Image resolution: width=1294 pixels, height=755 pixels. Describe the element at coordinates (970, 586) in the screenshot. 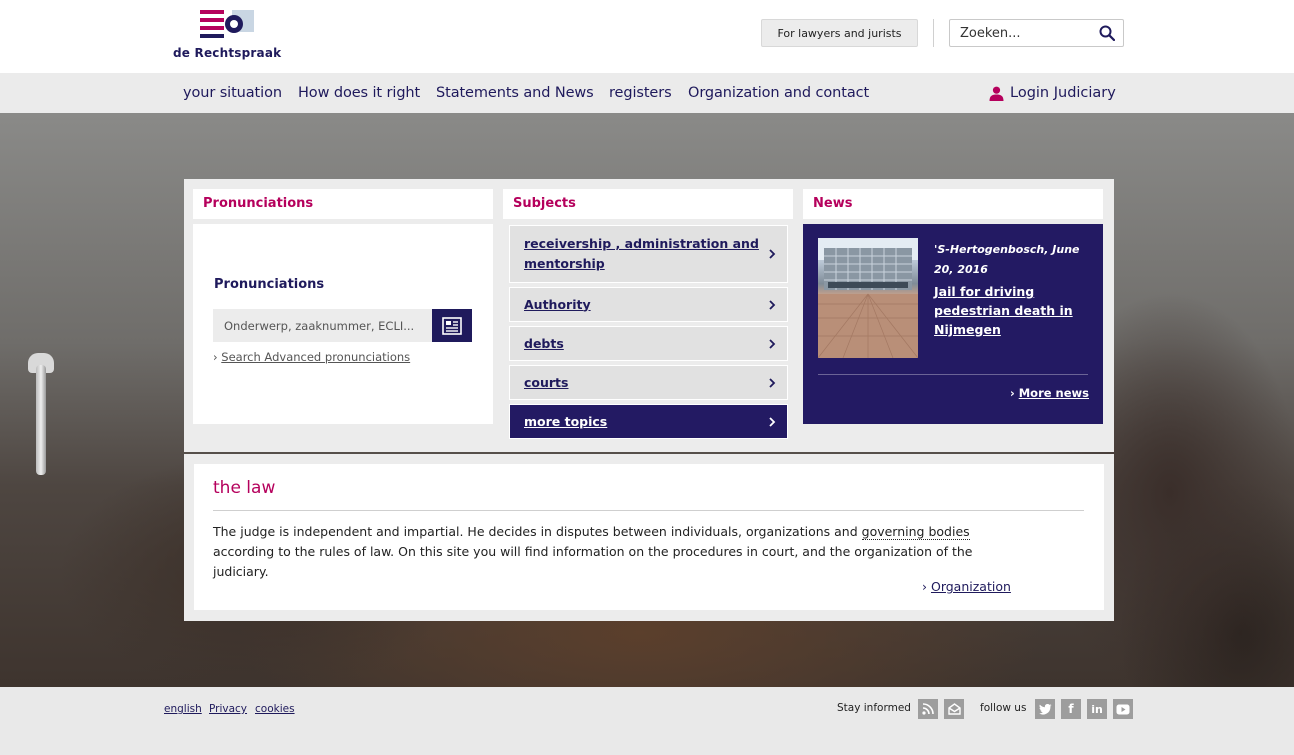

I see `organization-label: Organization` at that location.